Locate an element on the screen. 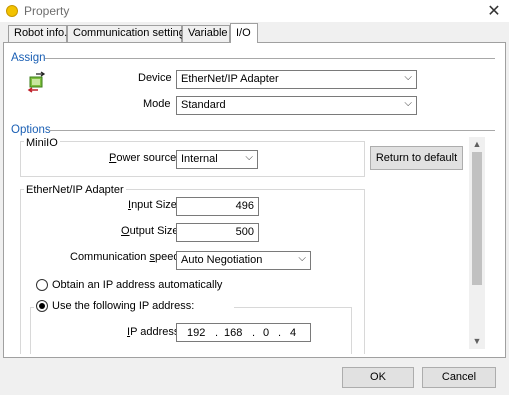 The height and width of the screenshot is (395, 509). scroll-up-icon: ▲ is located at coordinates (477, 144).